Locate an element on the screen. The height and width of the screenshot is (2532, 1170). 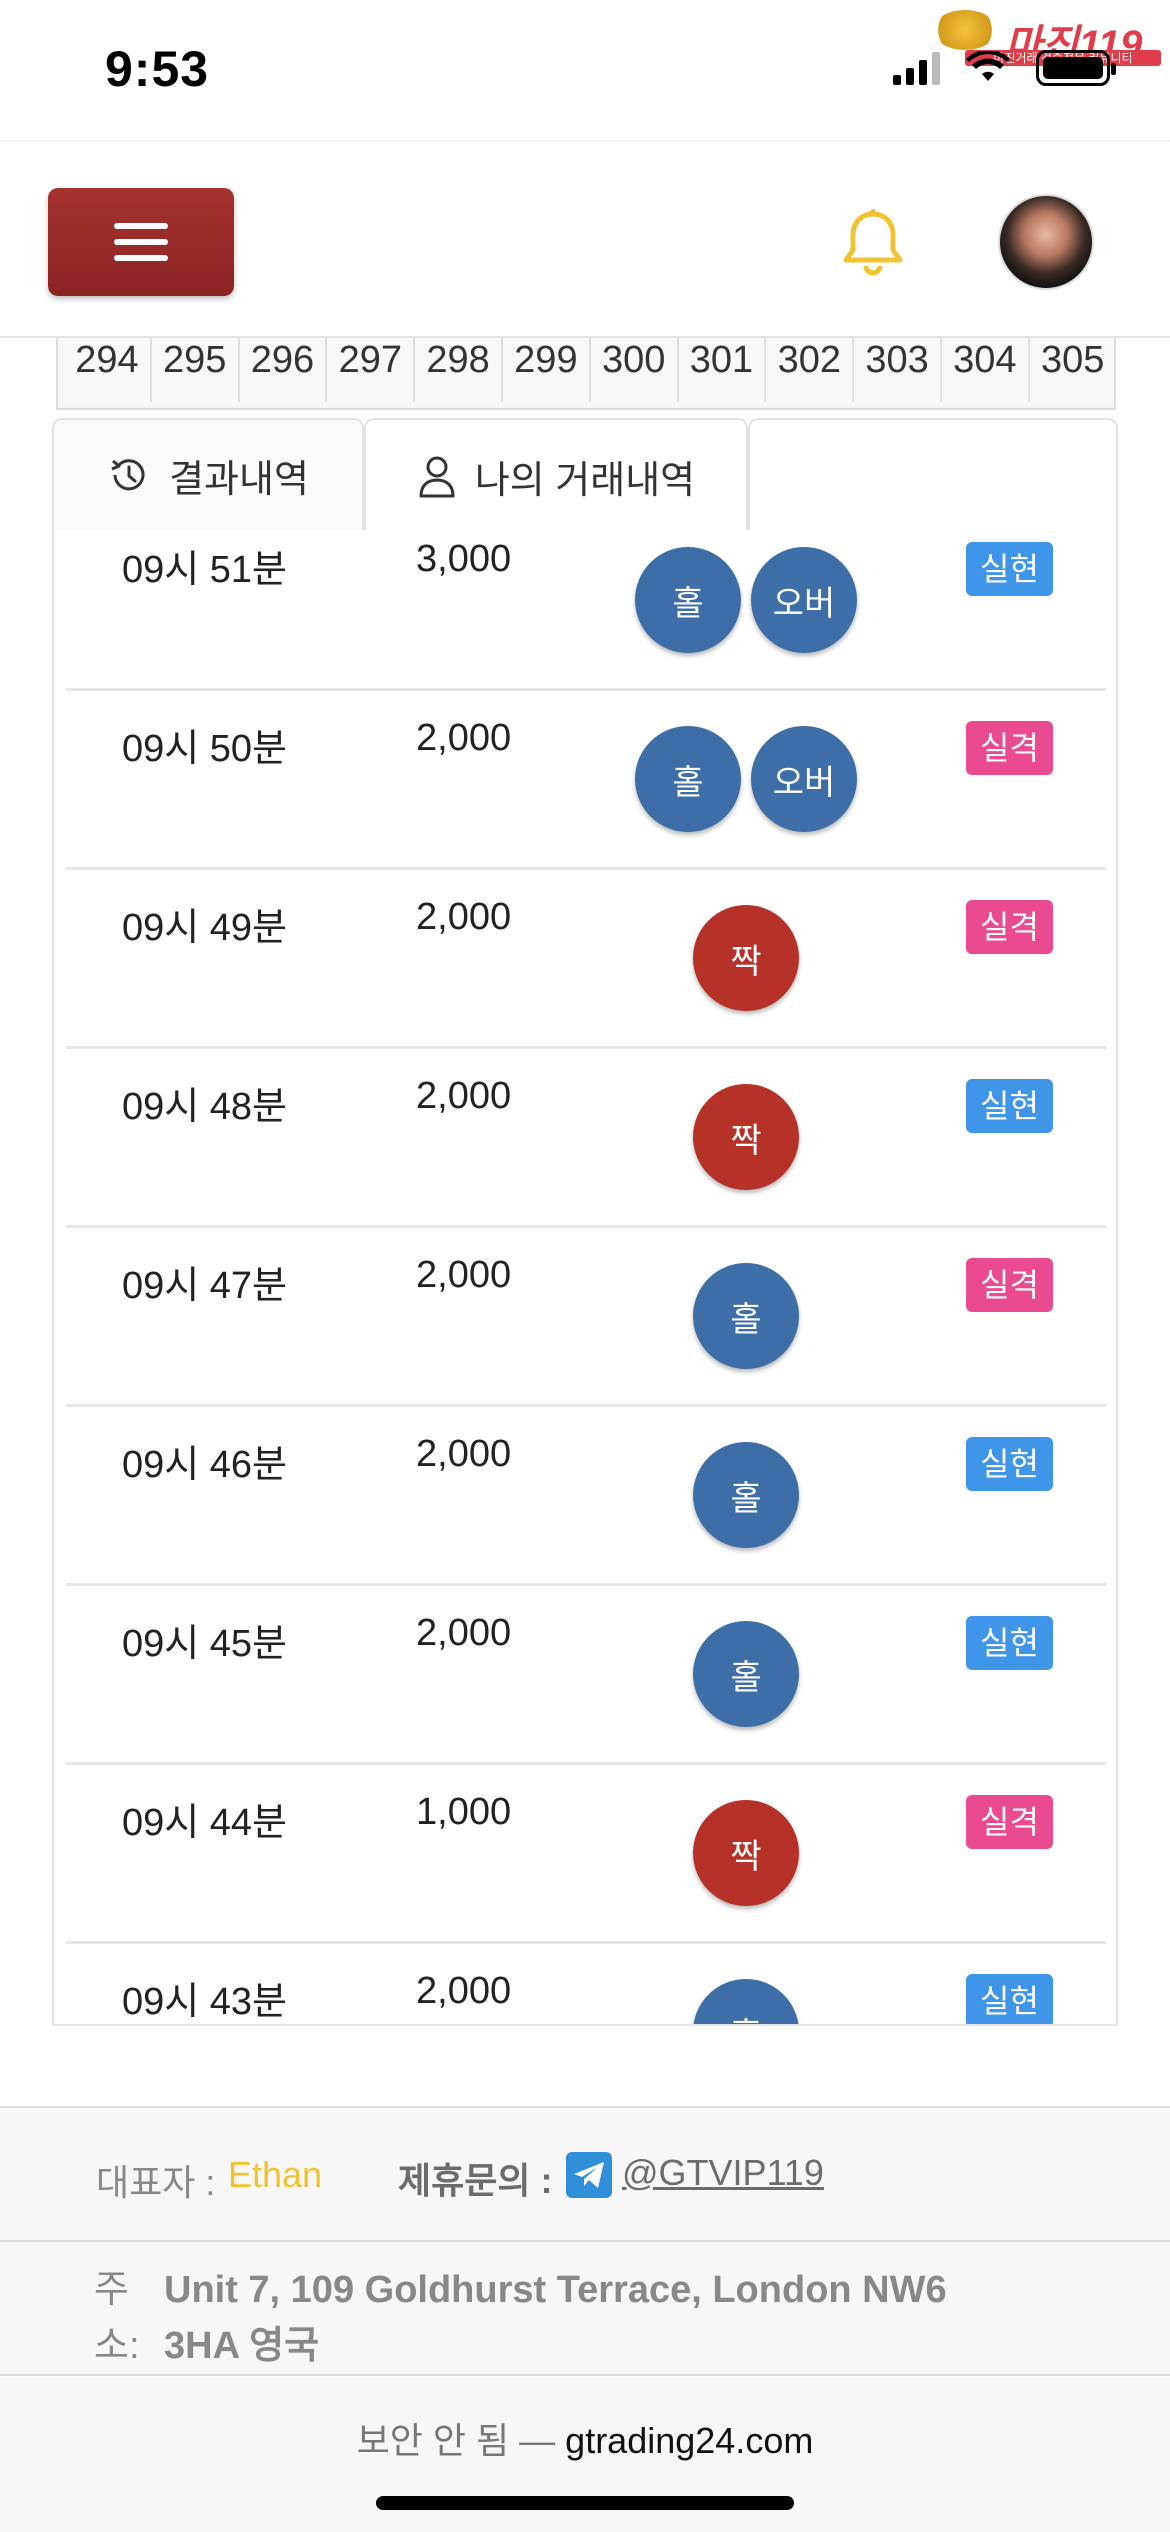
watermark-emblem-icon is located at coordinates (965, 30).